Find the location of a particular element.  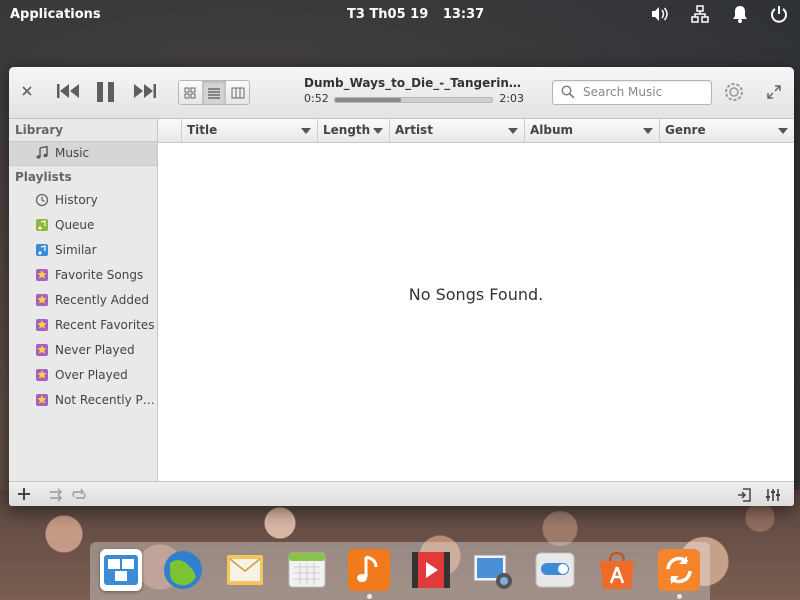

add-playlist-button is located at coordinates (24, 495).